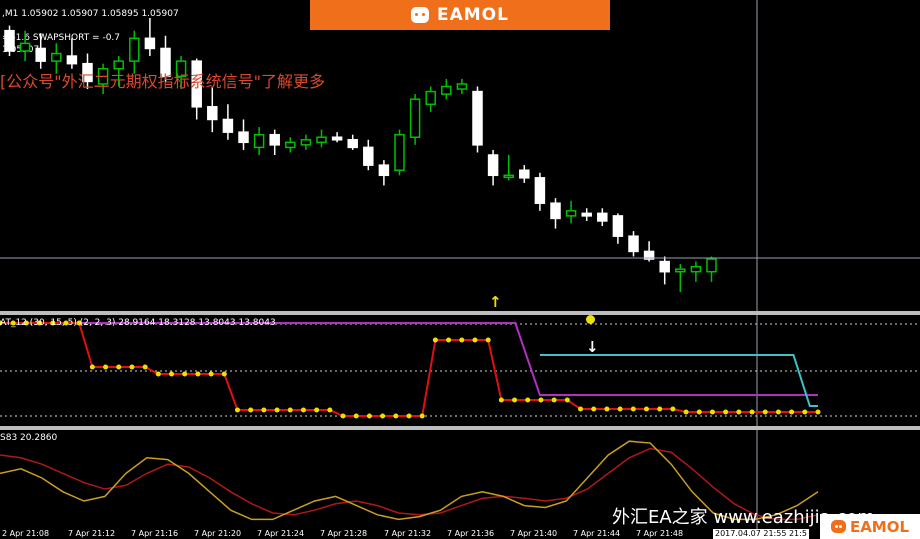  What do you see at coordinates (471, 533) in the screenshot?
I see `time-tick: 7 Apr 21:36` at bounding box center [471, 533].